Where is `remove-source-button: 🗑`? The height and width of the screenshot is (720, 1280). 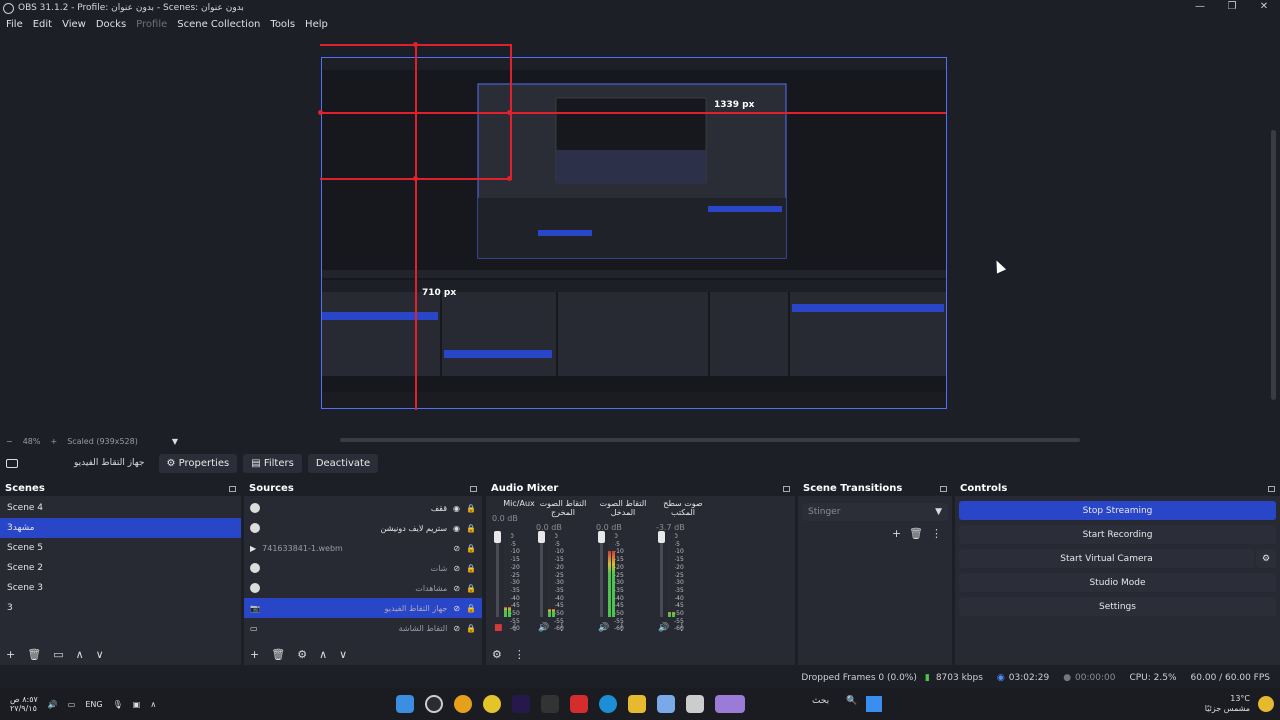 remove-source-button: 🗑 is located at coordinates (278, 654).